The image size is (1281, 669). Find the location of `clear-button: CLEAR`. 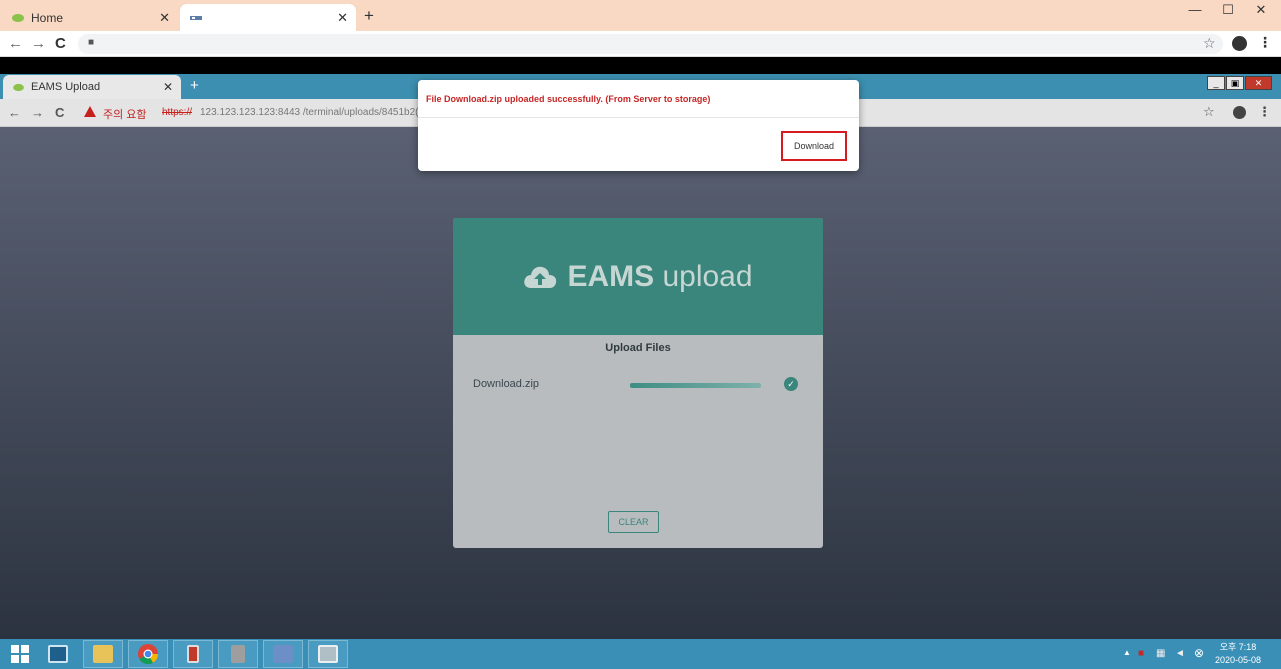

clear-button: CLEAR is located at coordinates (633, 522).